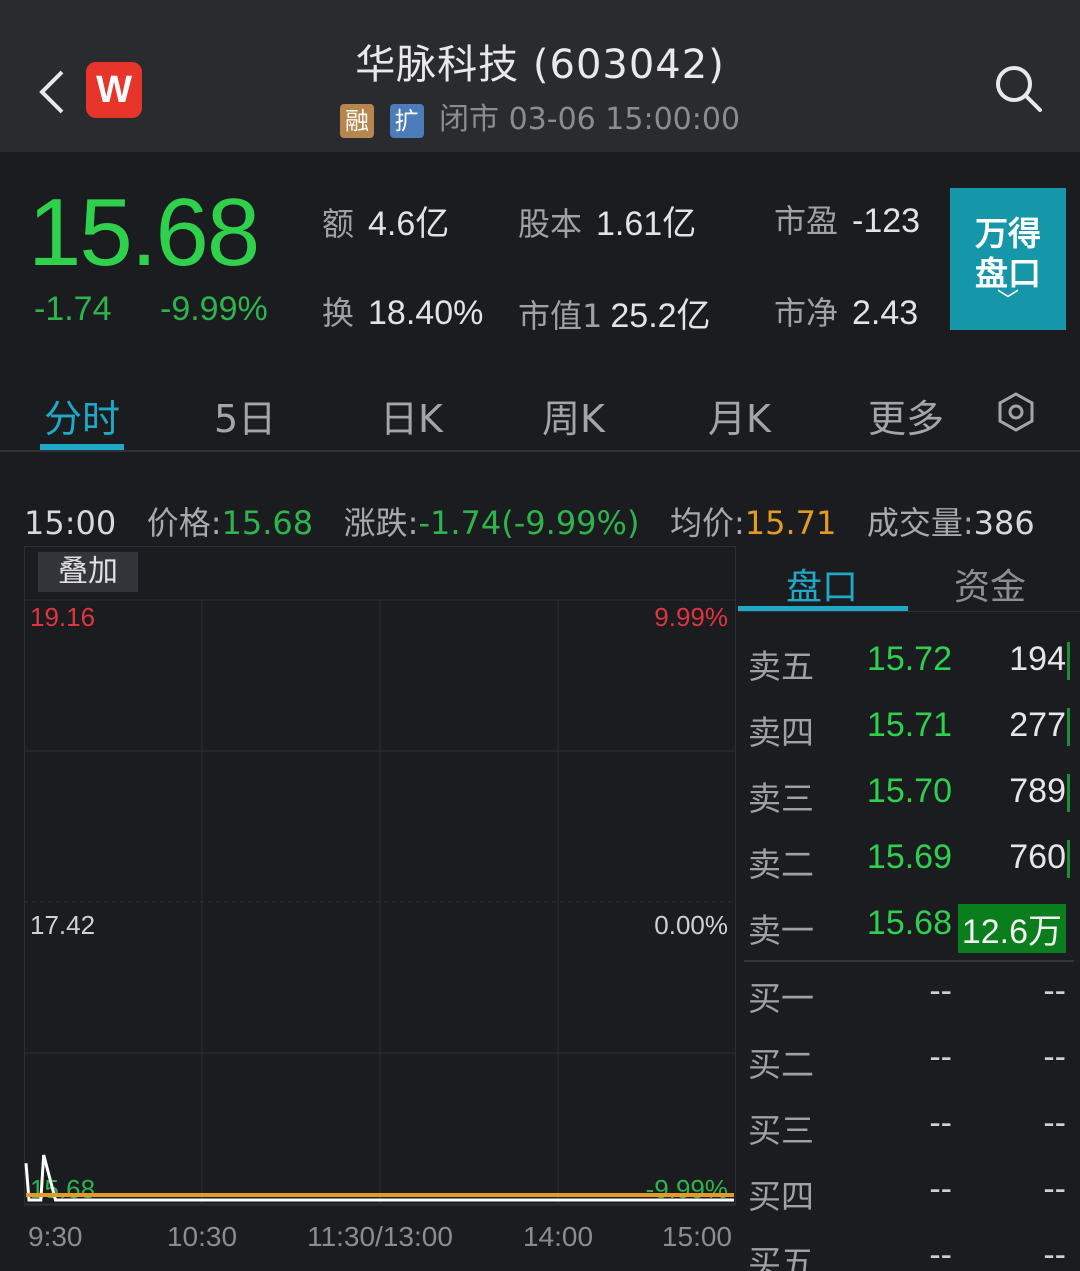 This screenshot has width=1080, height=1271. Describe the element at coordinates (846, 313) in the screenshot. I see `stat-pb: 市净 2.43` at that location.